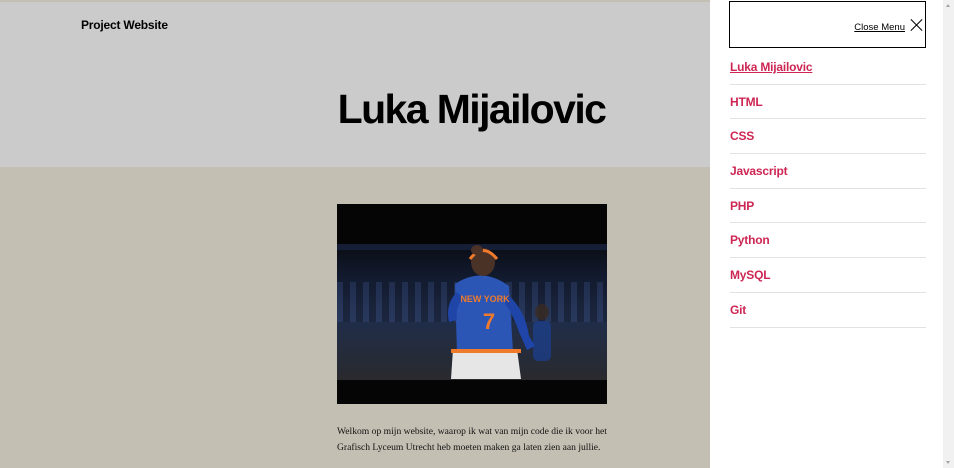  What do you see at coordinates (828, 310) in the screenshot?
I see `menu-item-git: Git` at bounding box center [828, 310].